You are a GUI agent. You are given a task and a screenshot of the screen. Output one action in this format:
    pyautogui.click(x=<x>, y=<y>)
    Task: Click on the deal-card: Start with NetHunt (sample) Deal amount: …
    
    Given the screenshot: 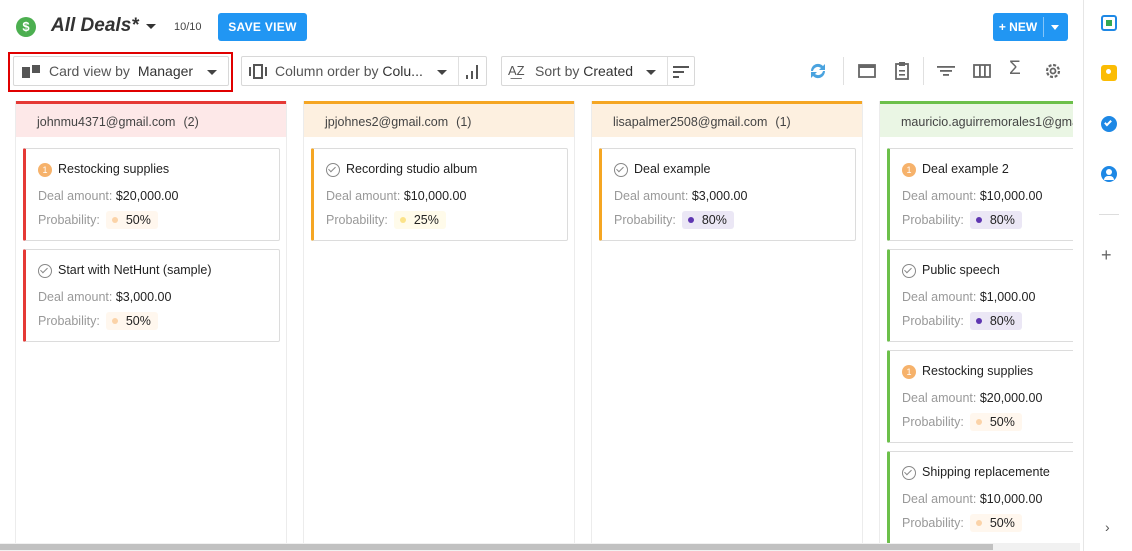 What is the action you would take?
    pyautogui.click(x=151, y=295)
    